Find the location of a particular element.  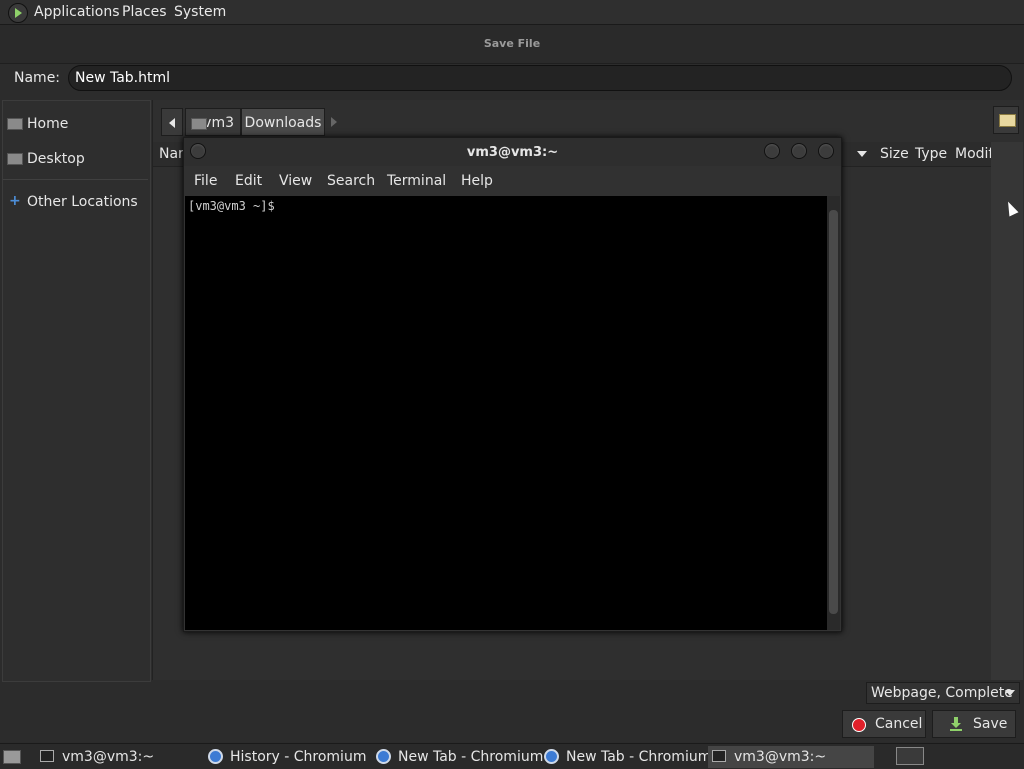

task-chromium-newtab-2: New Tab - Chromium is located at coordinates (625, 757).